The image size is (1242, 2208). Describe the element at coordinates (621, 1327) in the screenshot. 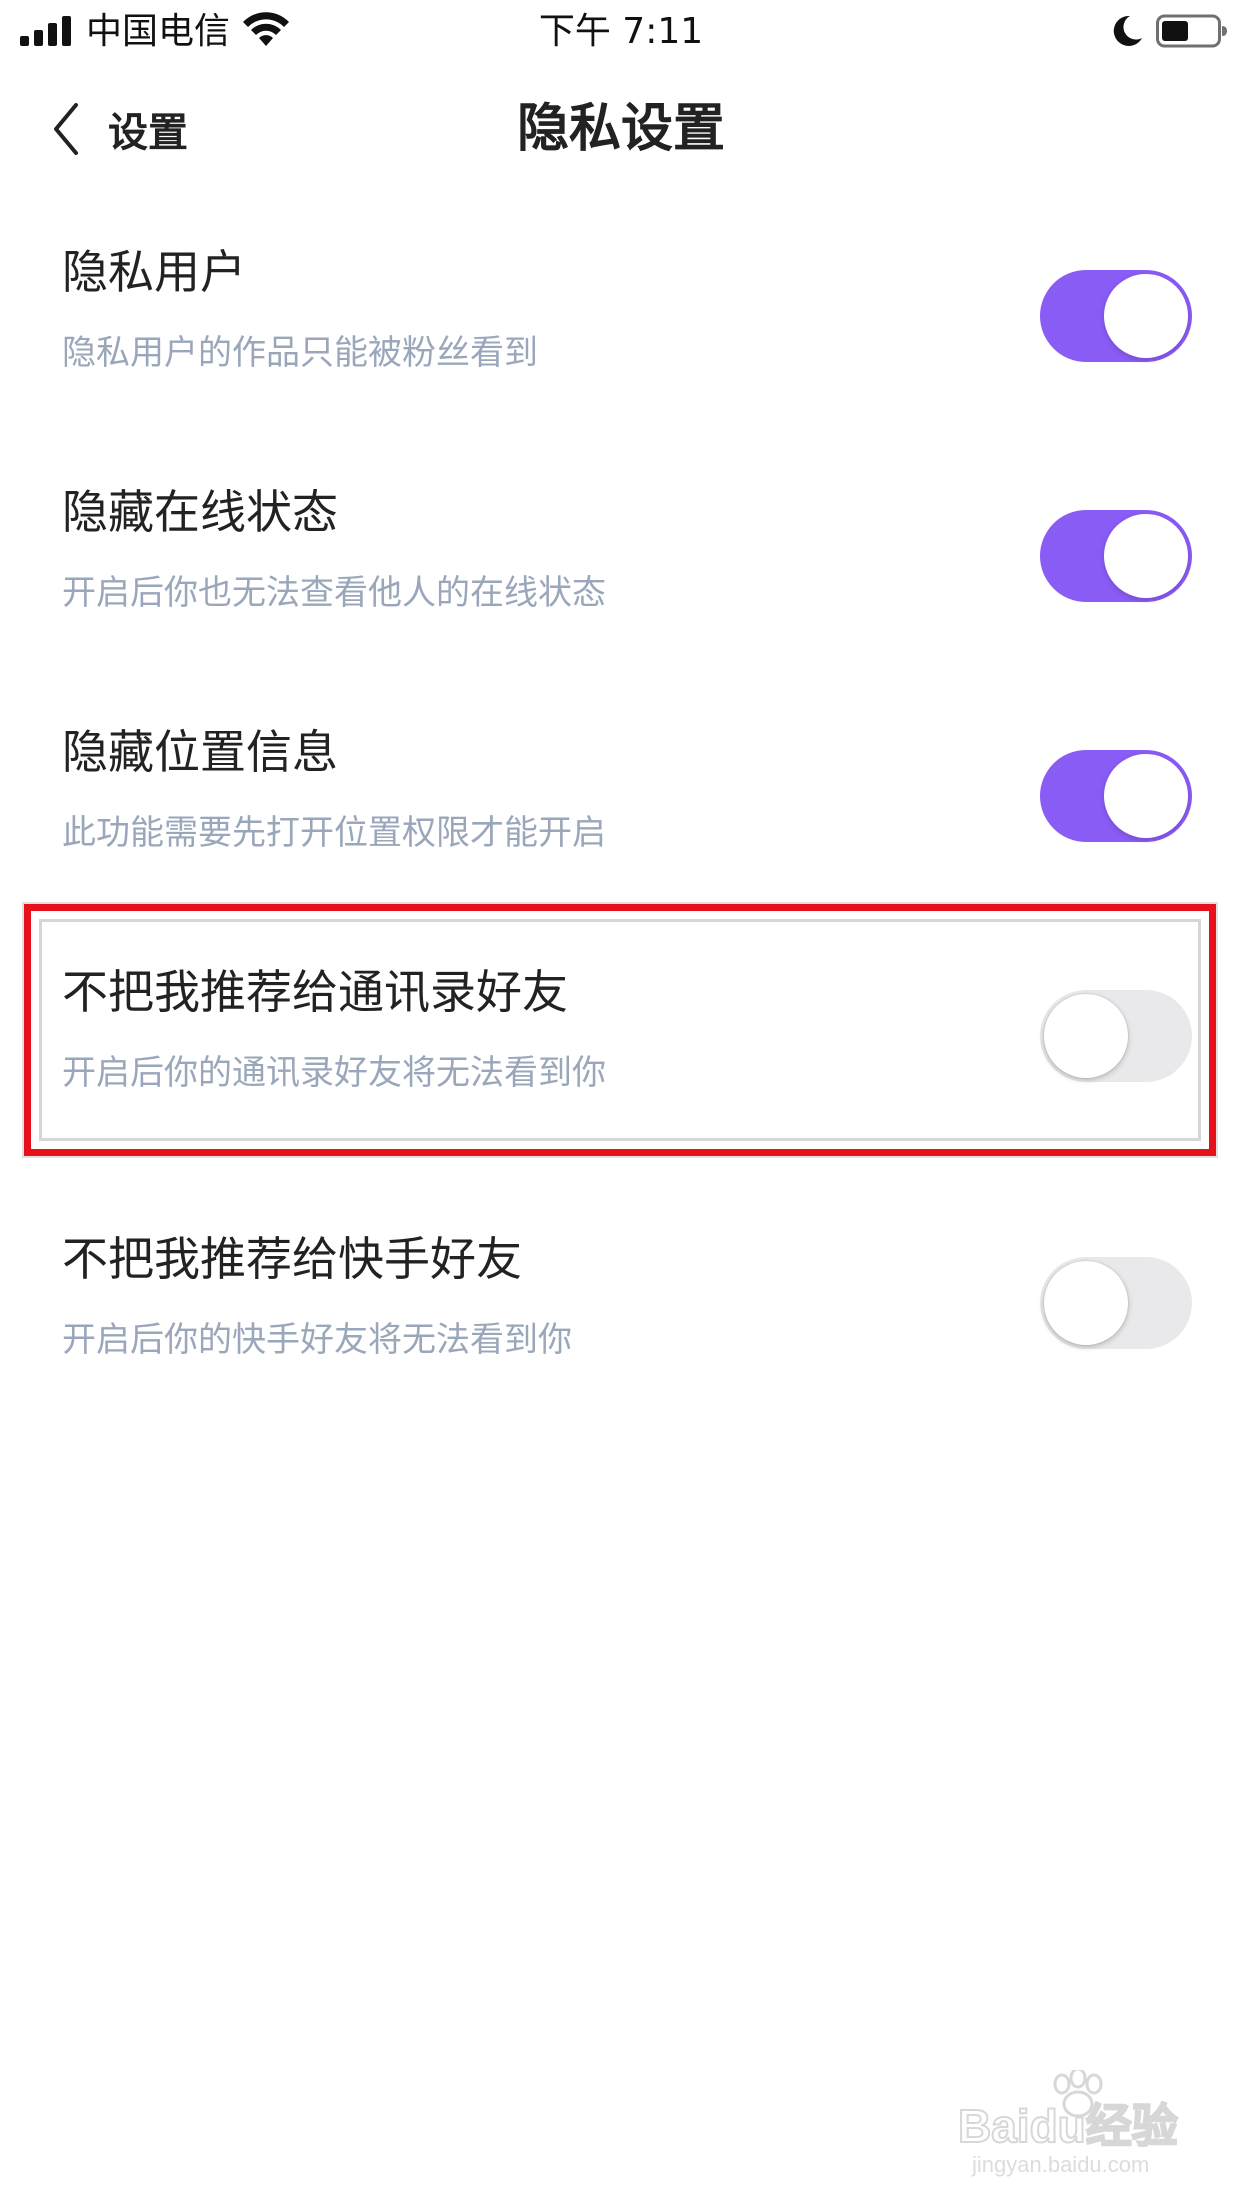

I see `setting-row-no-kuaishou-recommend: 不把我推荐给快手好友 开启后你的快手好友将无法看到你` at that location.